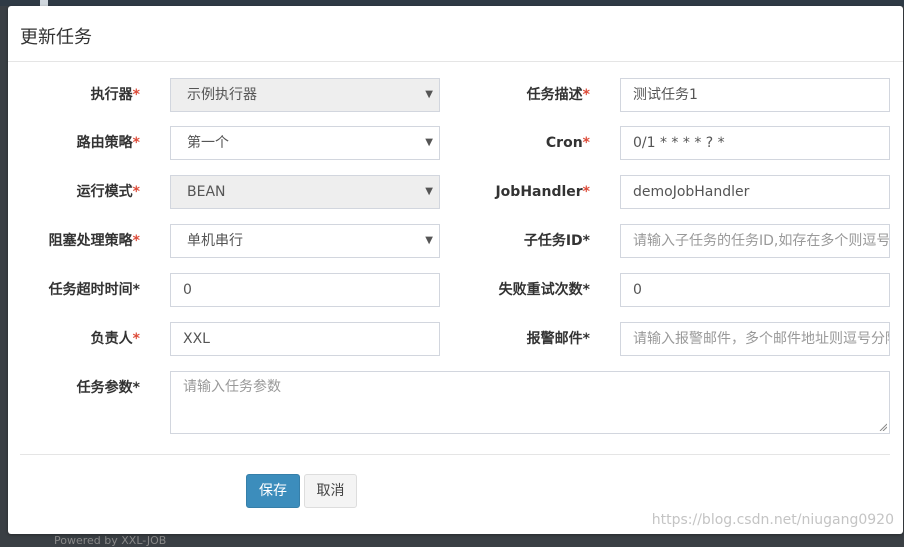 This screenshot has height=547, width=904. I want to click on alarm-email-input: 请输入报警邮件，多个邮件地址则逗号分隔, so click(755, 339).